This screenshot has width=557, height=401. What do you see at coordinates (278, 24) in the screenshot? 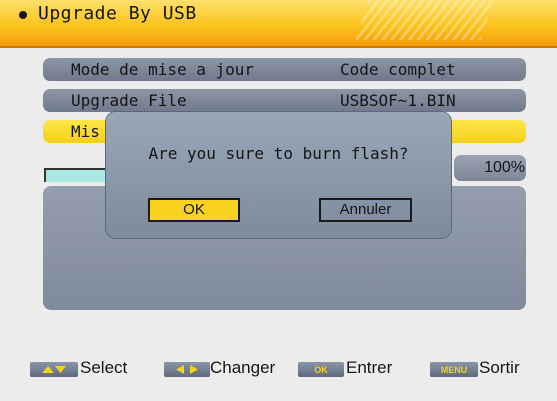
I see `header-bar: Upgrade By USB` at bounding box center [278, 24].